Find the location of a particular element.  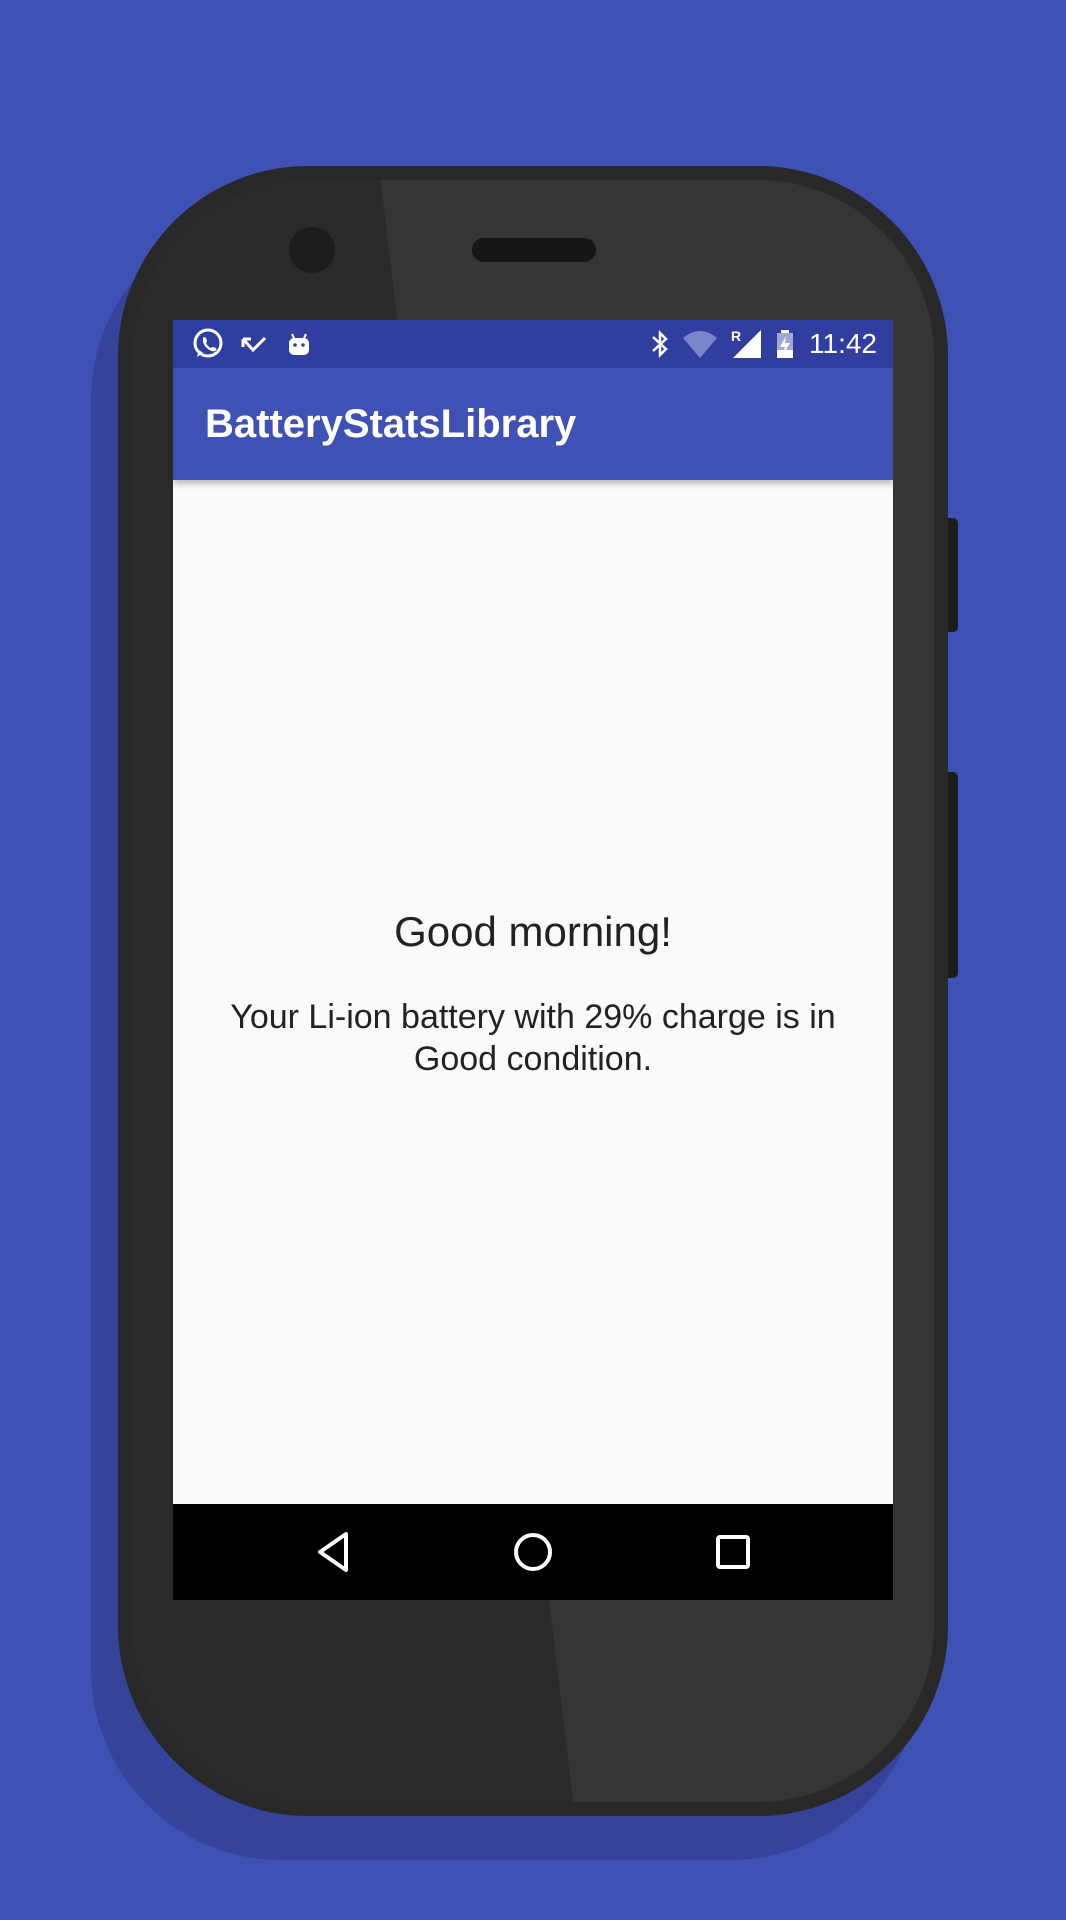

app-bar: BatteryStatsLibrary is located at coordinates (533, 424).